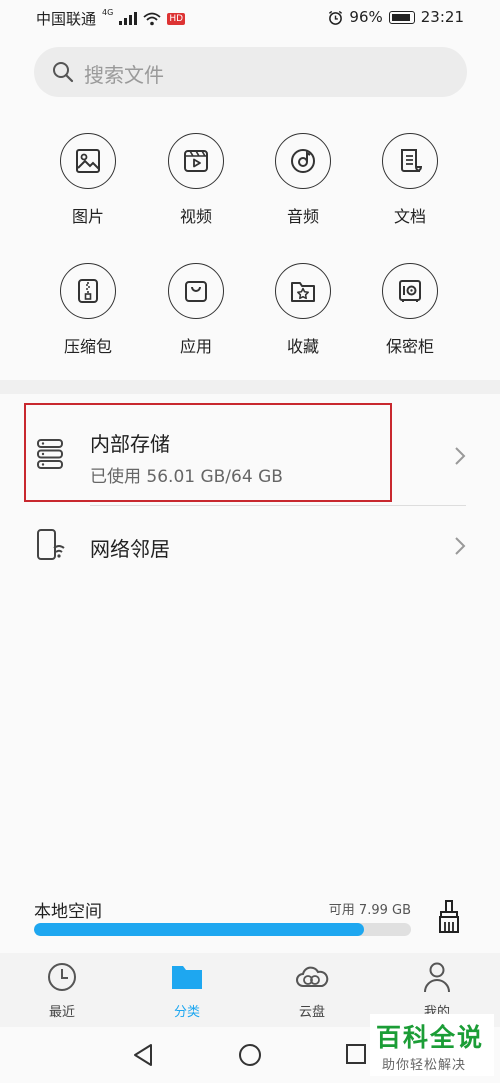 The width and height of the screenshot is (500, 1083). I want to click on recents-square-icon, so click(356, 1054).